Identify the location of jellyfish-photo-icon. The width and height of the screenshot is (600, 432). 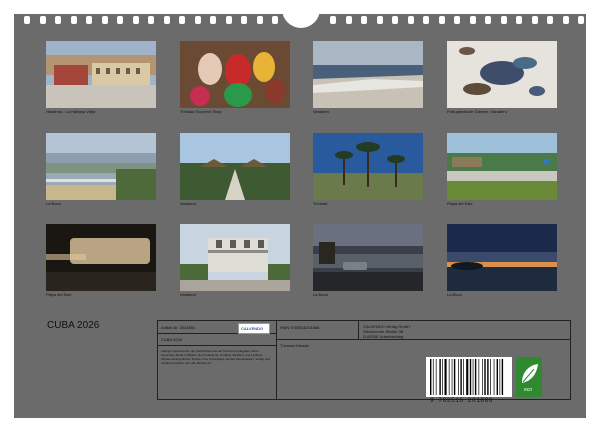
(502, 74).